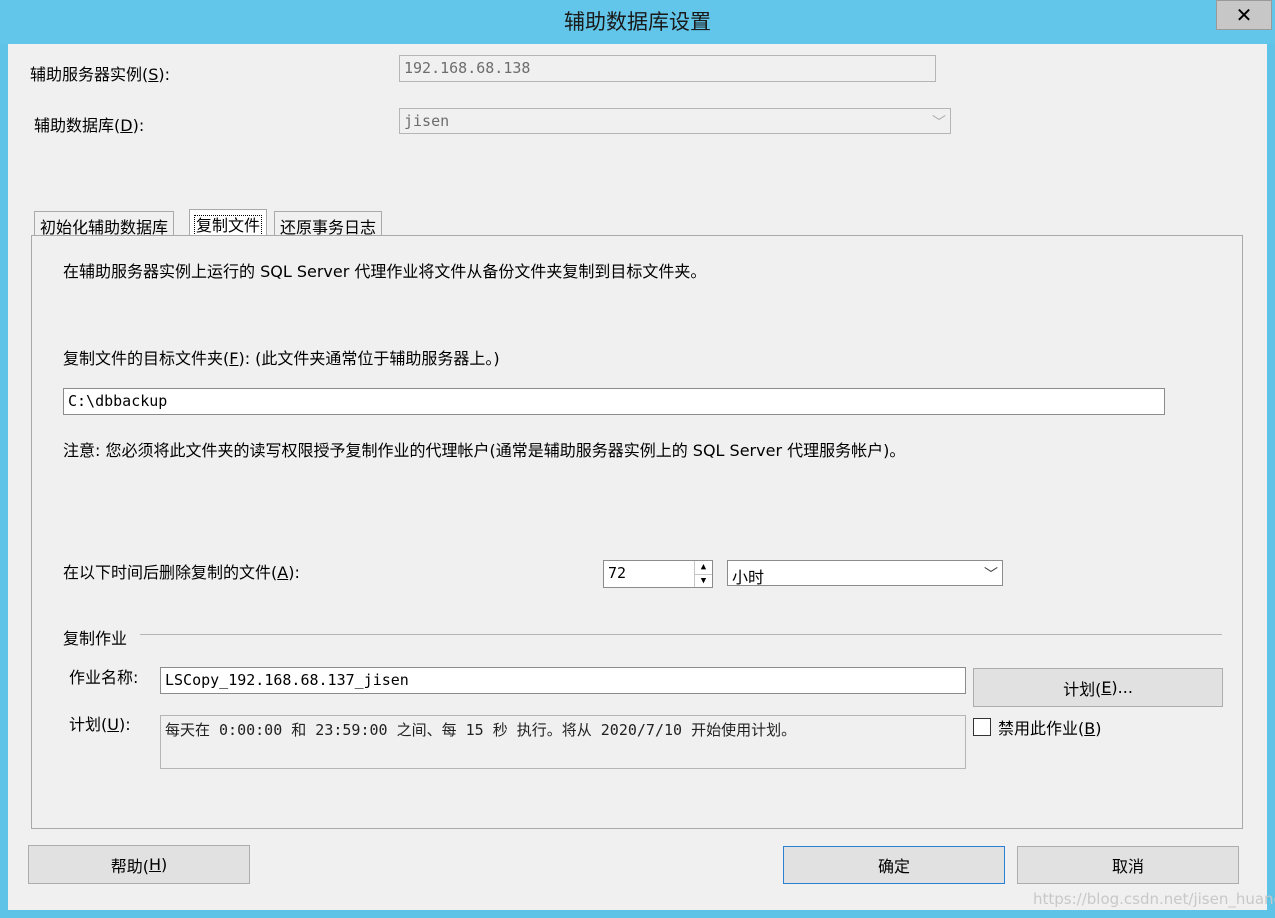  I want to click on stepper-down-icon: ▼, so click(703, 581).